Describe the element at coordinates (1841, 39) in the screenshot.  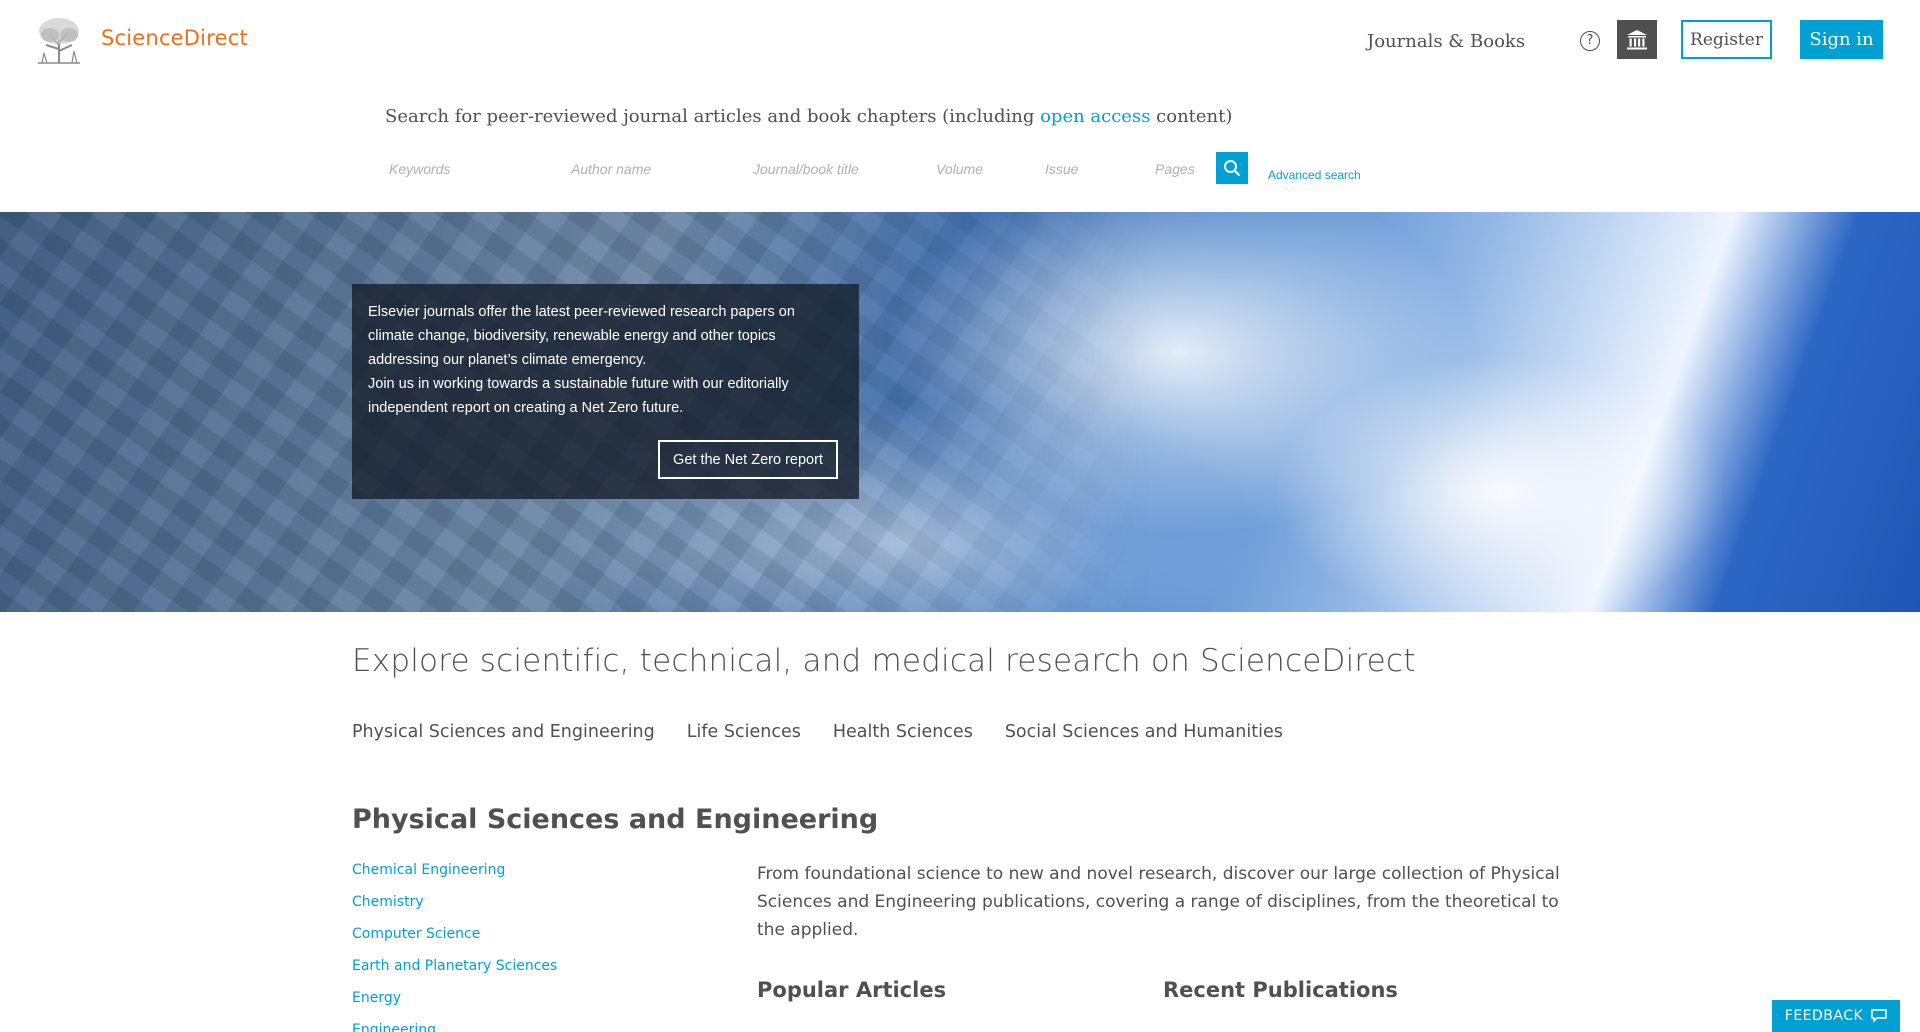
I see `sign-in-button: Sign in` at that location.